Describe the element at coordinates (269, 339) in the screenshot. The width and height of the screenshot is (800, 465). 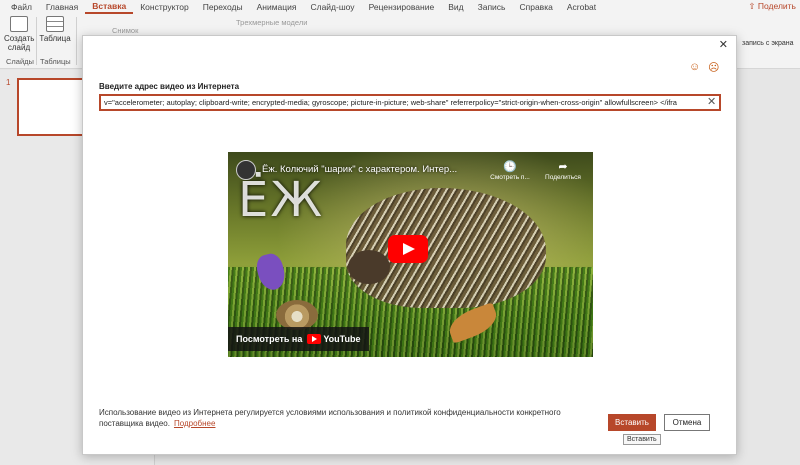
I see `watch-on-label: Посмотреть на` at that location.